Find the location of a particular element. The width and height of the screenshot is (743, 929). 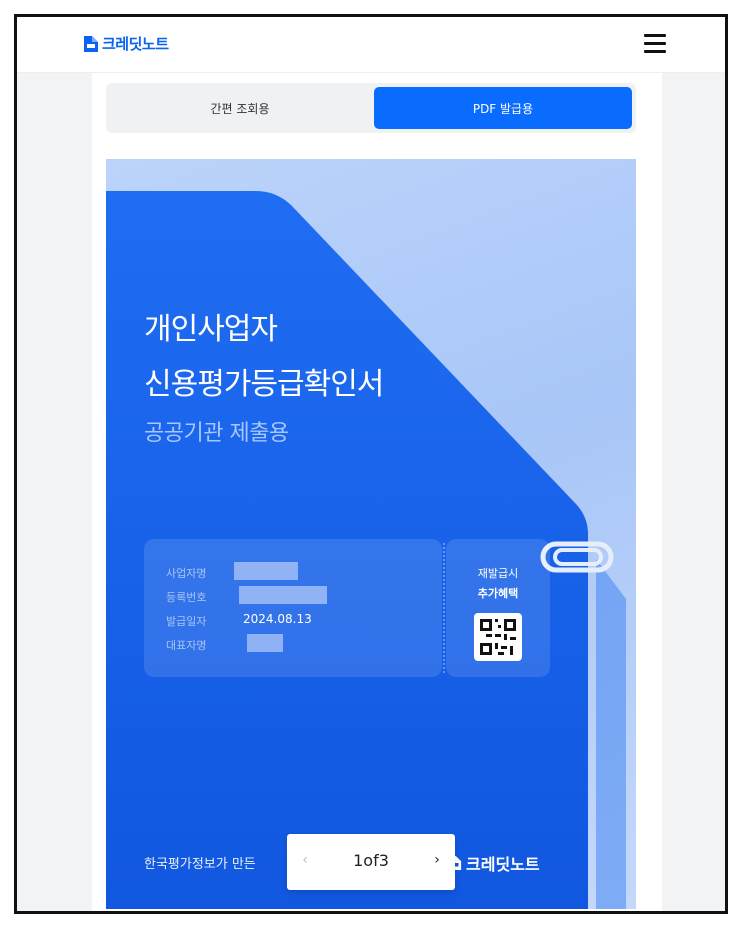

reissue-label: 재발급시 is located at coordinates (498, 573).